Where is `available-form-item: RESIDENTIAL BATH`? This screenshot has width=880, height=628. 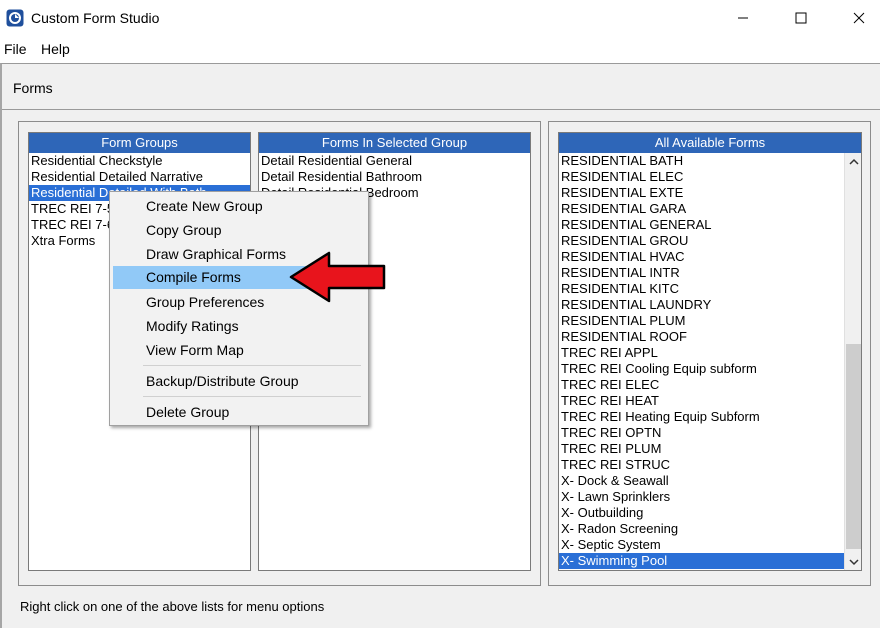 available-form-item: RESIDENTIAL BATH is located at coordinates (701, 161).